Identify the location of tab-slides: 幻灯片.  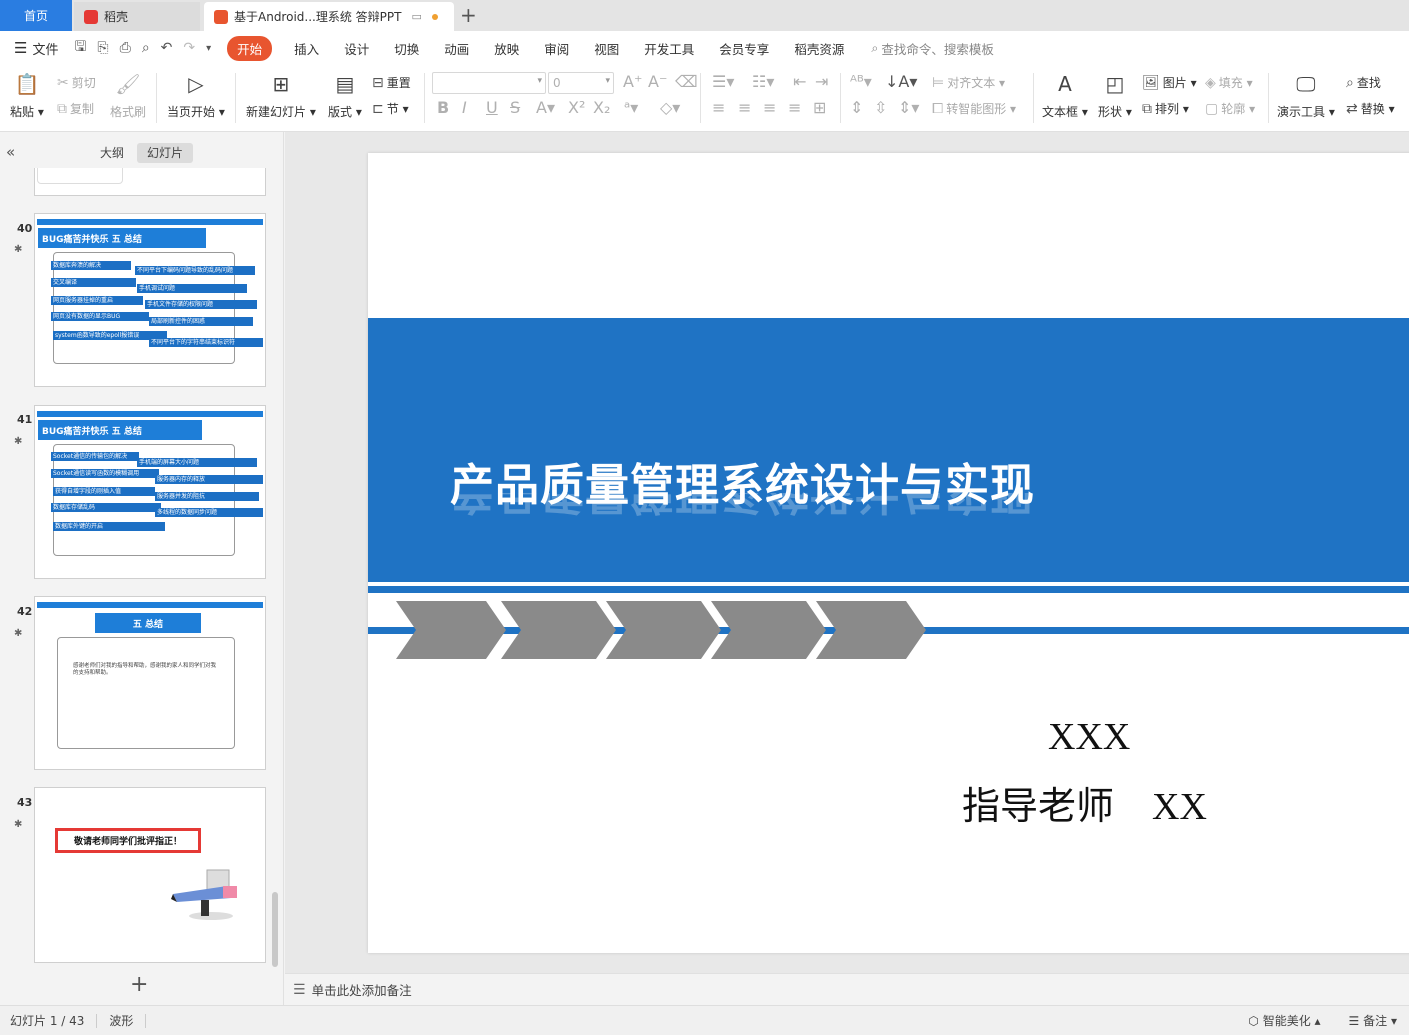
(165, 153).